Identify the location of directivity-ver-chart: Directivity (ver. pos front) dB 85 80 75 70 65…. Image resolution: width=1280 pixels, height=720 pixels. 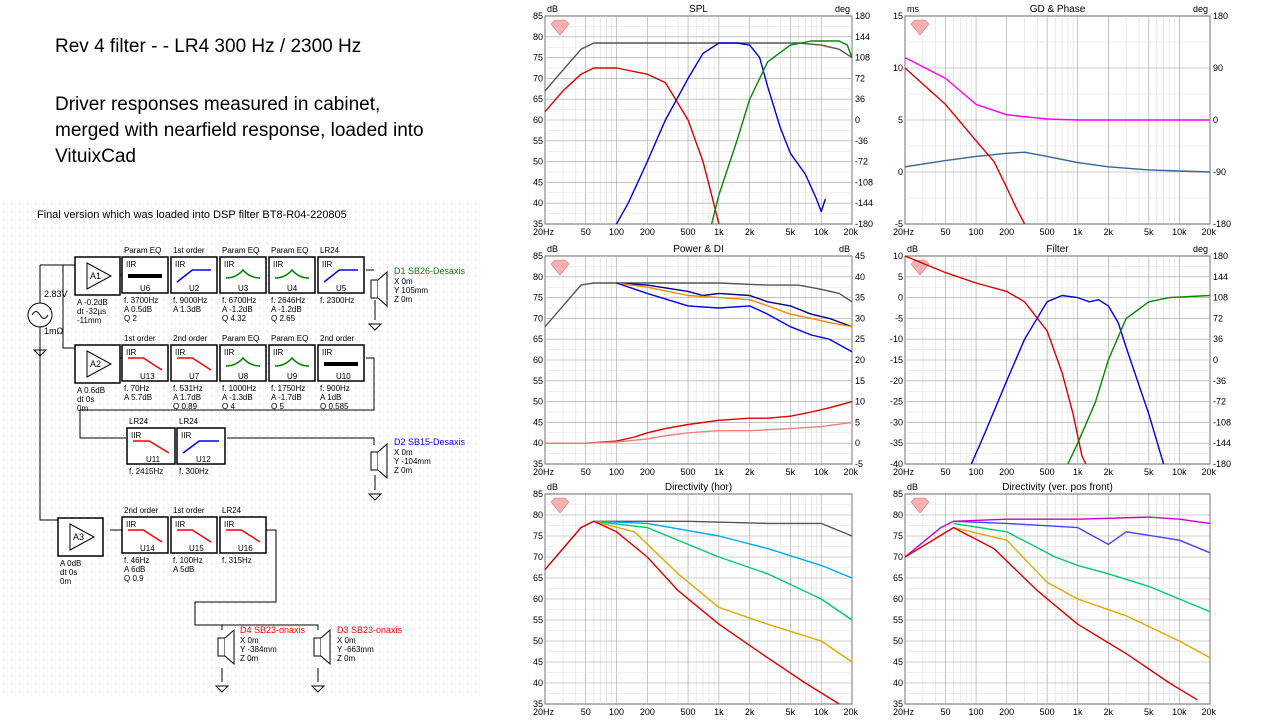
(1055, 599).